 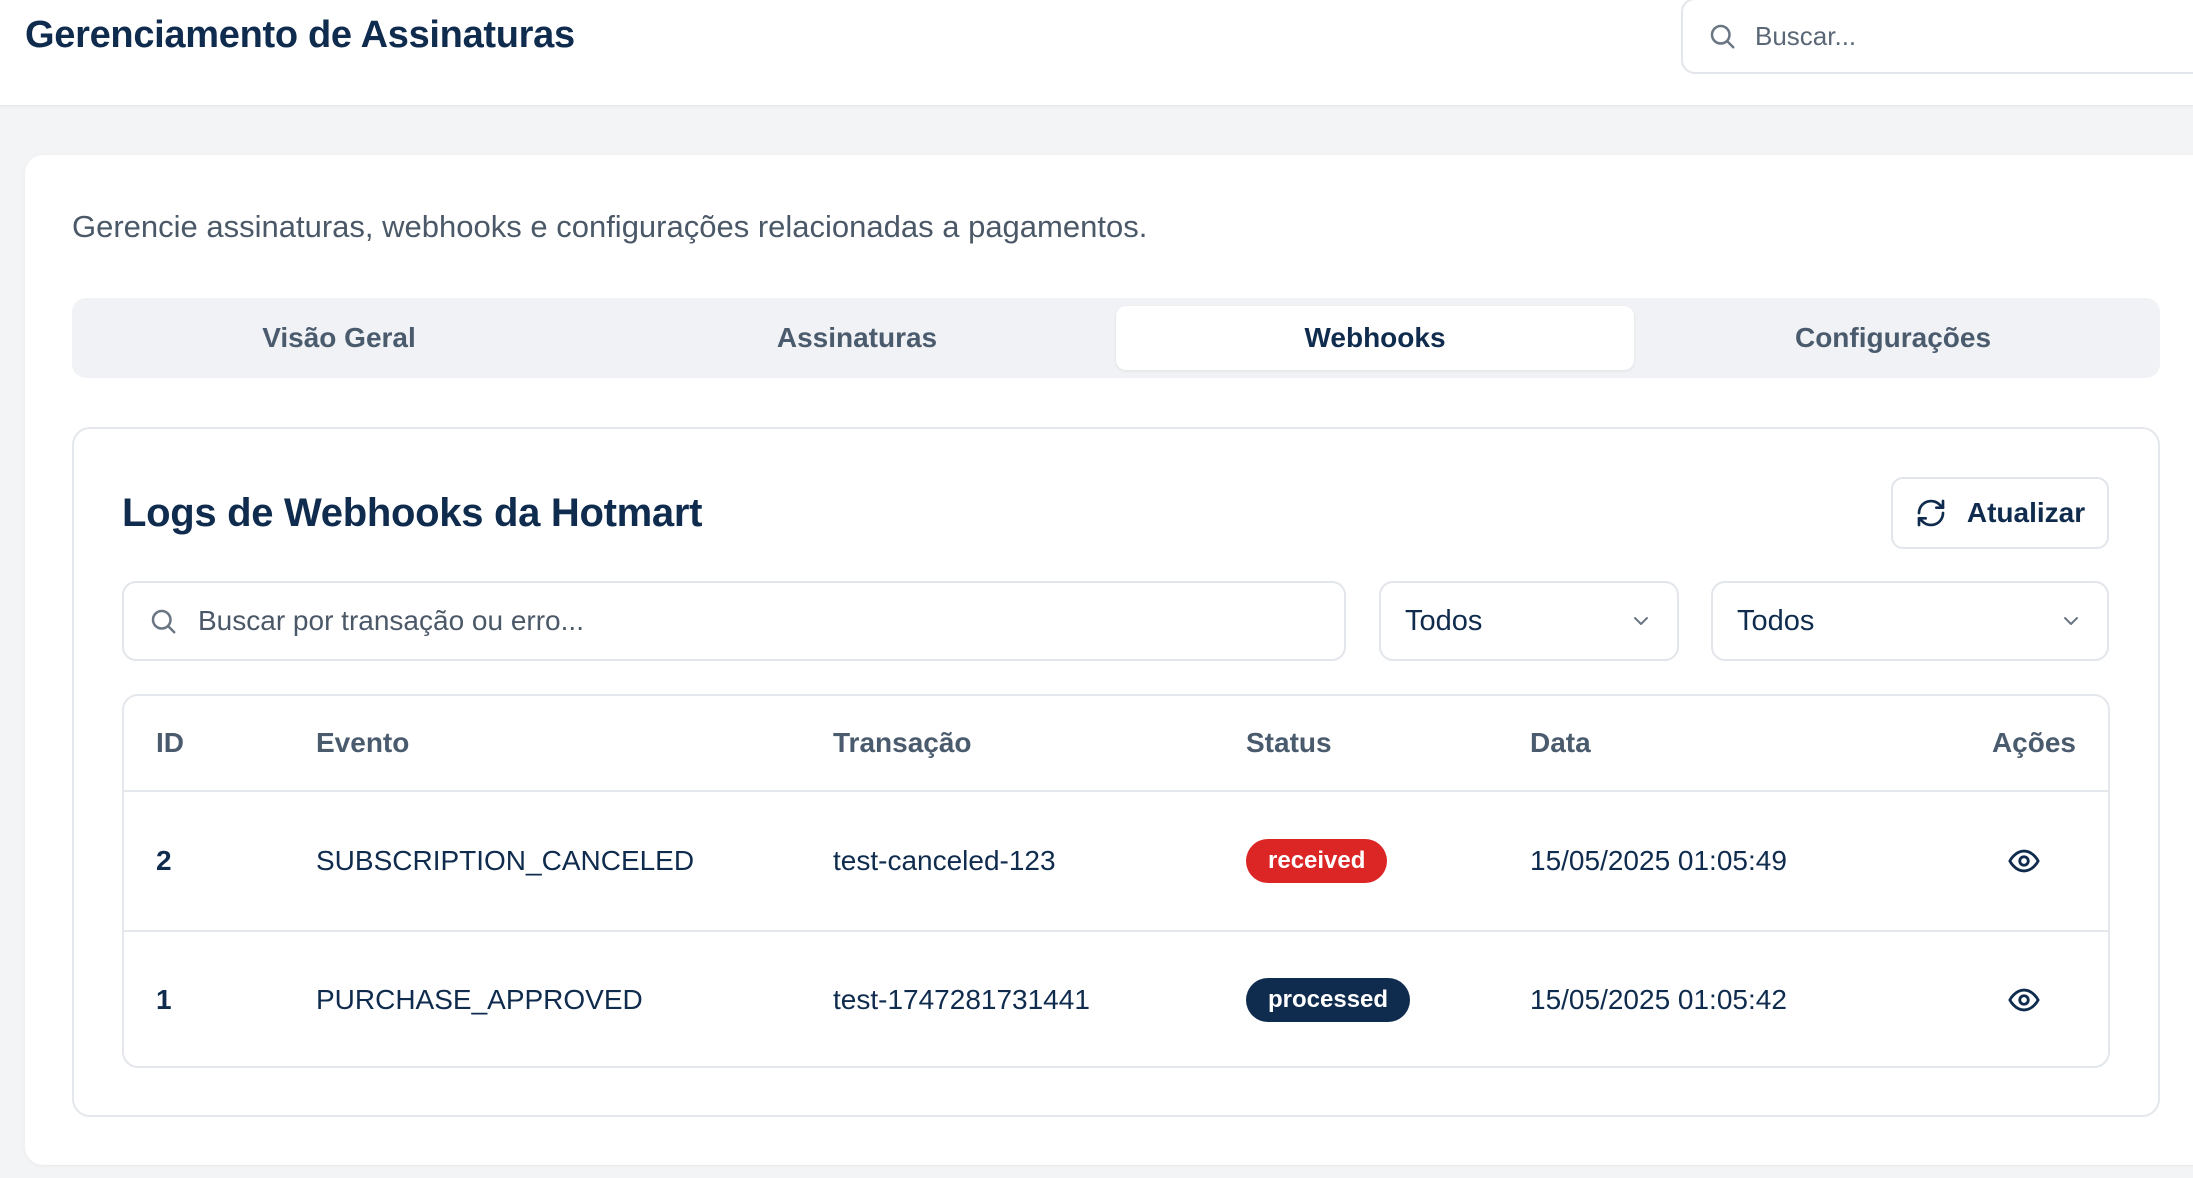 I want to click on row-status: received, so click(x=1317, y=861).